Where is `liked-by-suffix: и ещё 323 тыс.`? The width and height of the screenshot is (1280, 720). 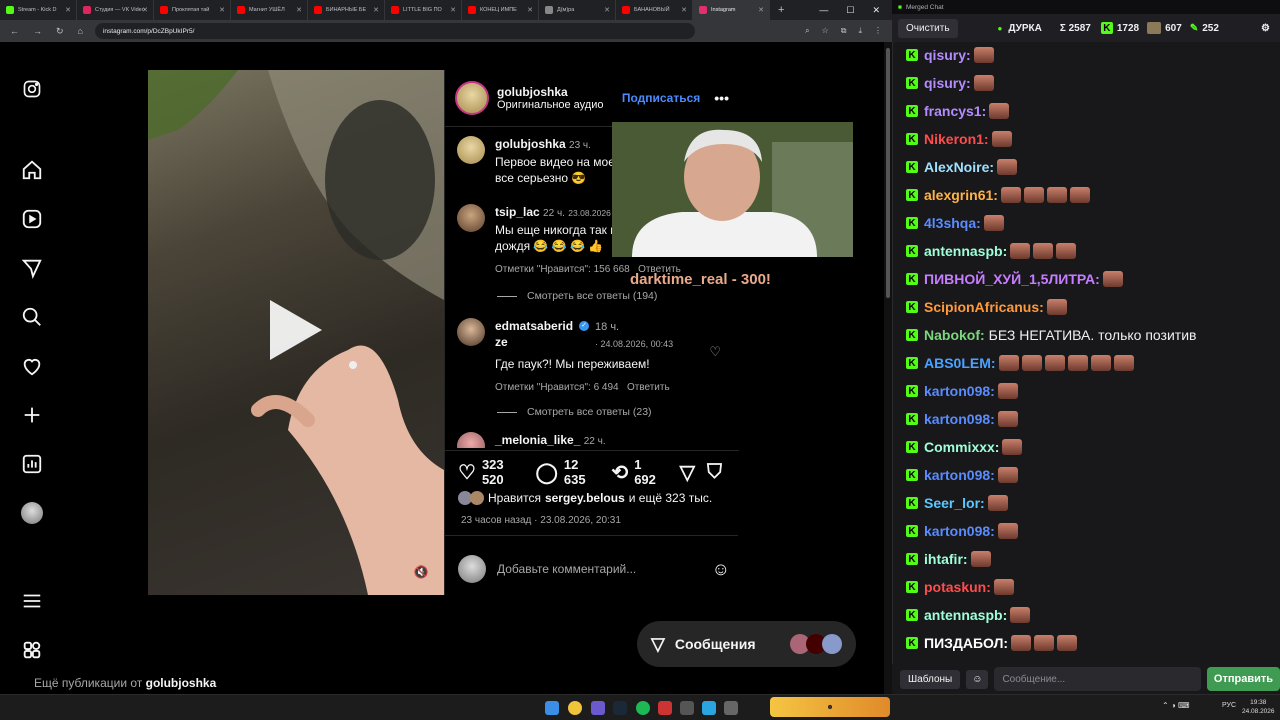 liked-by-suffix: и ещё 323 тыс. is located at coordinates (670, 498).